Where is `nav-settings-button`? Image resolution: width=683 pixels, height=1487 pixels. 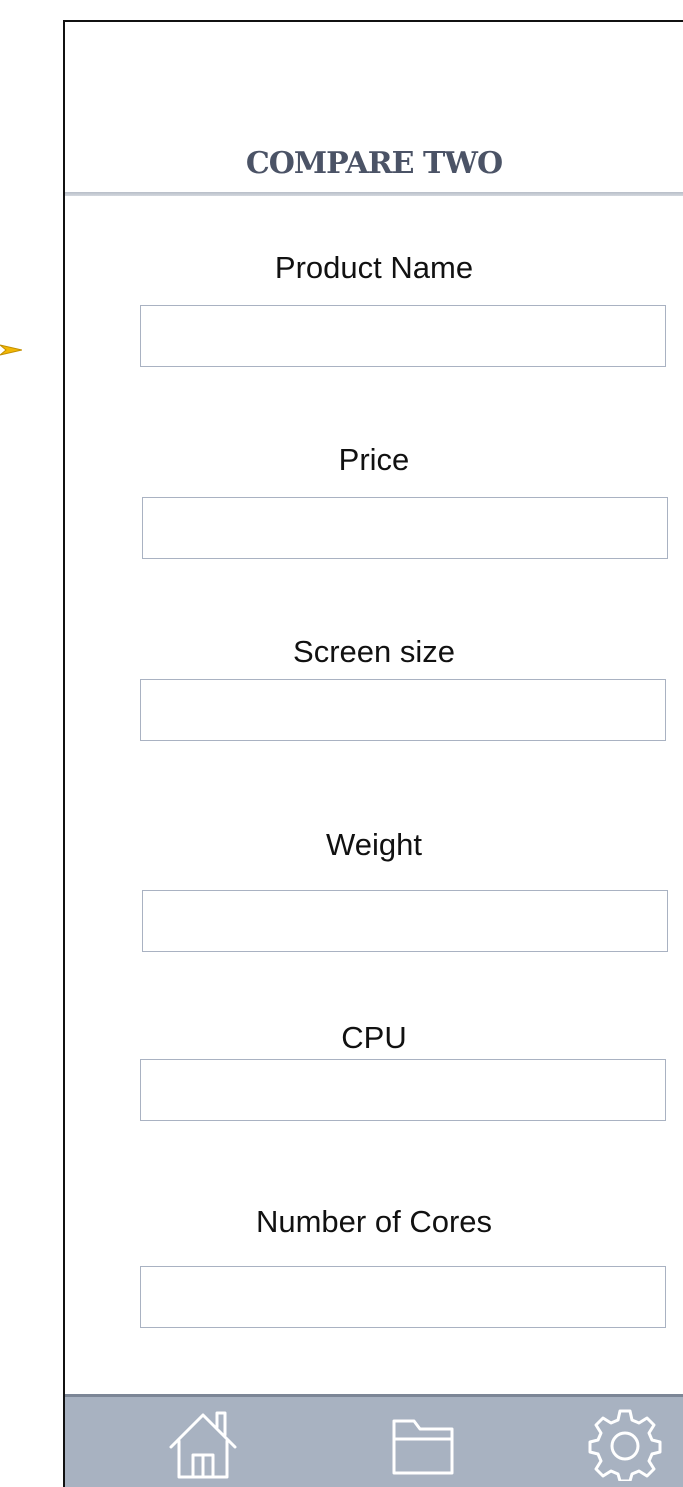 nav-settings-button is located at coordinates (625, 1446).